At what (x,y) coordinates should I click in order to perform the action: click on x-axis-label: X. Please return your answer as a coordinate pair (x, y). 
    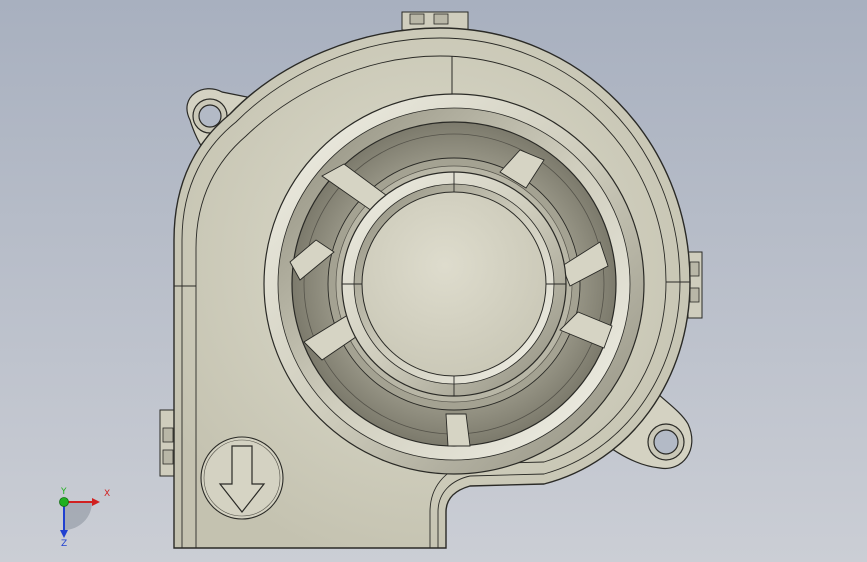
    Looking at the image, I should click on (107, 494).